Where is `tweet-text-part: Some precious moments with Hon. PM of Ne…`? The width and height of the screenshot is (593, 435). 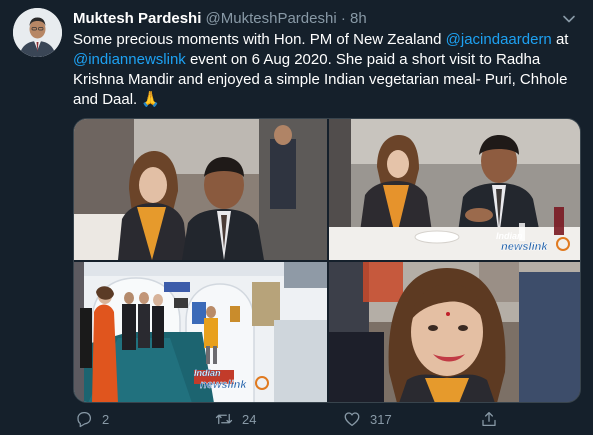
tweet-text-part: Some precious moments with Hon. PM of Ne… is located at coordinates (259, 39).